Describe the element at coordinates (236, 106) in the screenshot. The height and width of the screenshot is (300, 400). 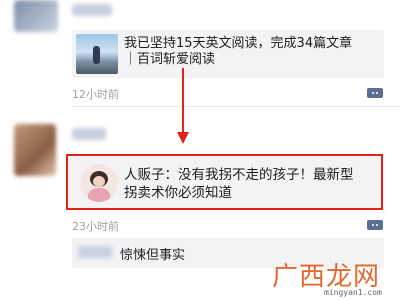
I see `divider` at that location.